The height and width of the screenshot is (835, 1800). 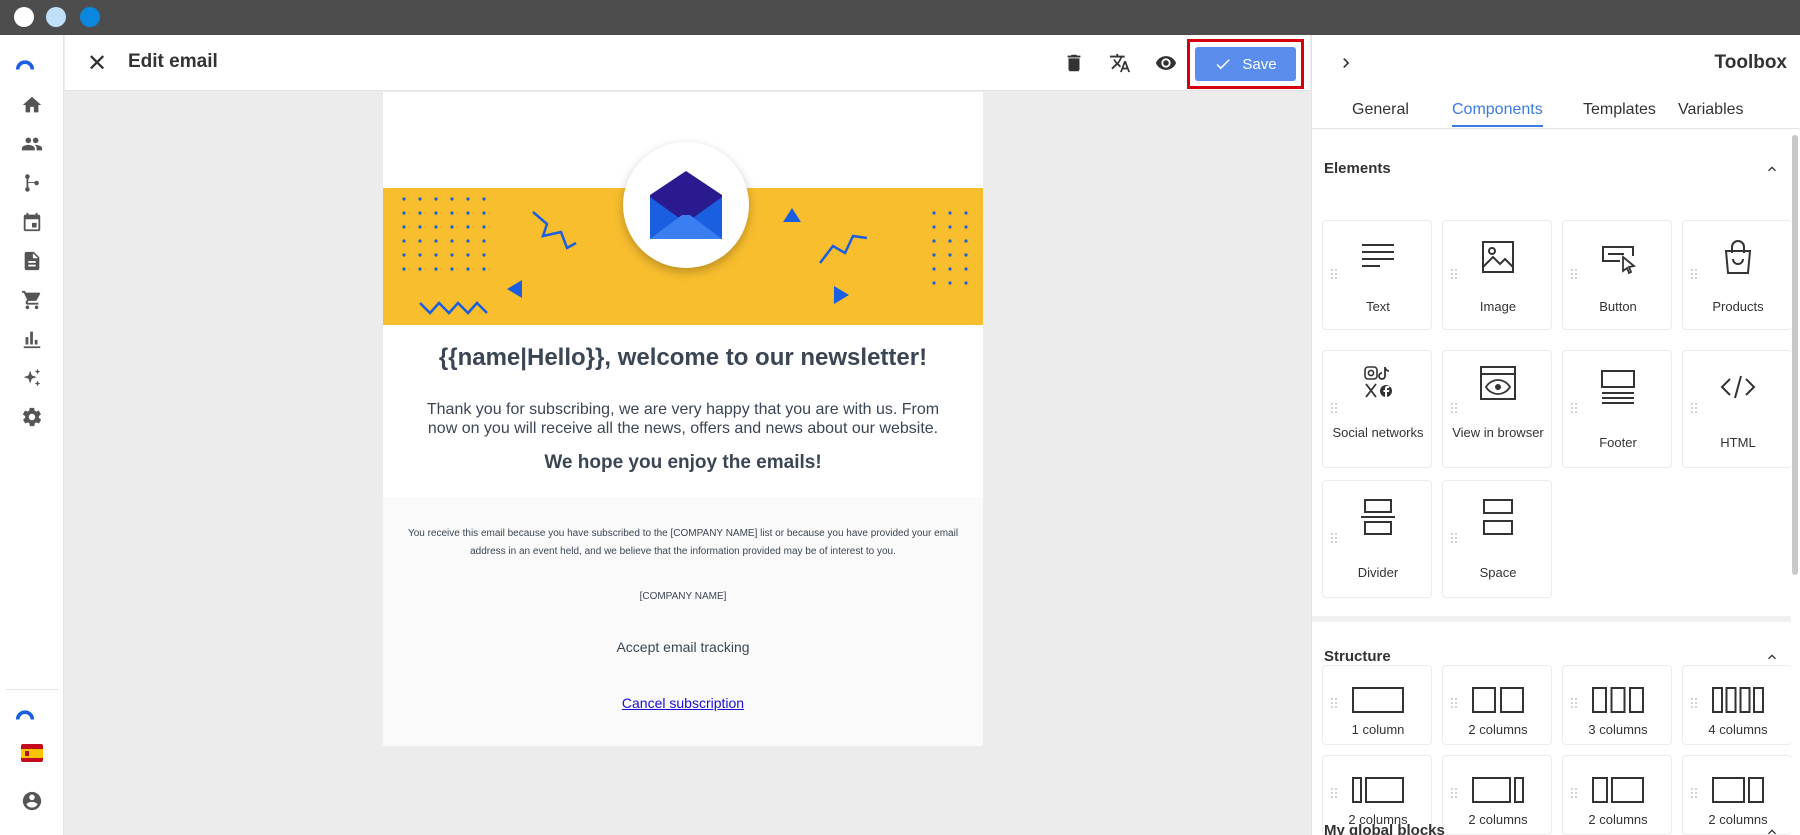 What do you see at coordinates (1498, 790) in the screenshot?
I see `wide-narrow-columns-icon` at bounding box center [1498, 790].